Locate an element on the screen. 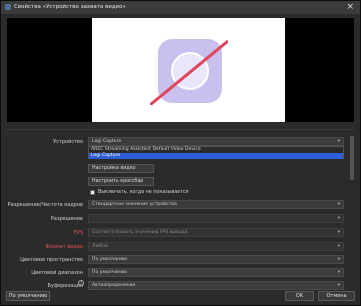  cancel-button: Отмена is located at coordinates (336, 296).